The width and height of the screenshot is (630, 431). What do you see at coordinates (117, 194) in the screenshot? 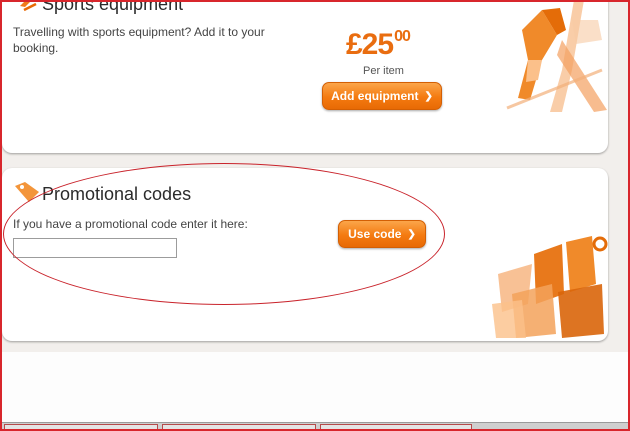
I see `promotional-codes-title: Promotional codes` at bounding box center [117, 194].